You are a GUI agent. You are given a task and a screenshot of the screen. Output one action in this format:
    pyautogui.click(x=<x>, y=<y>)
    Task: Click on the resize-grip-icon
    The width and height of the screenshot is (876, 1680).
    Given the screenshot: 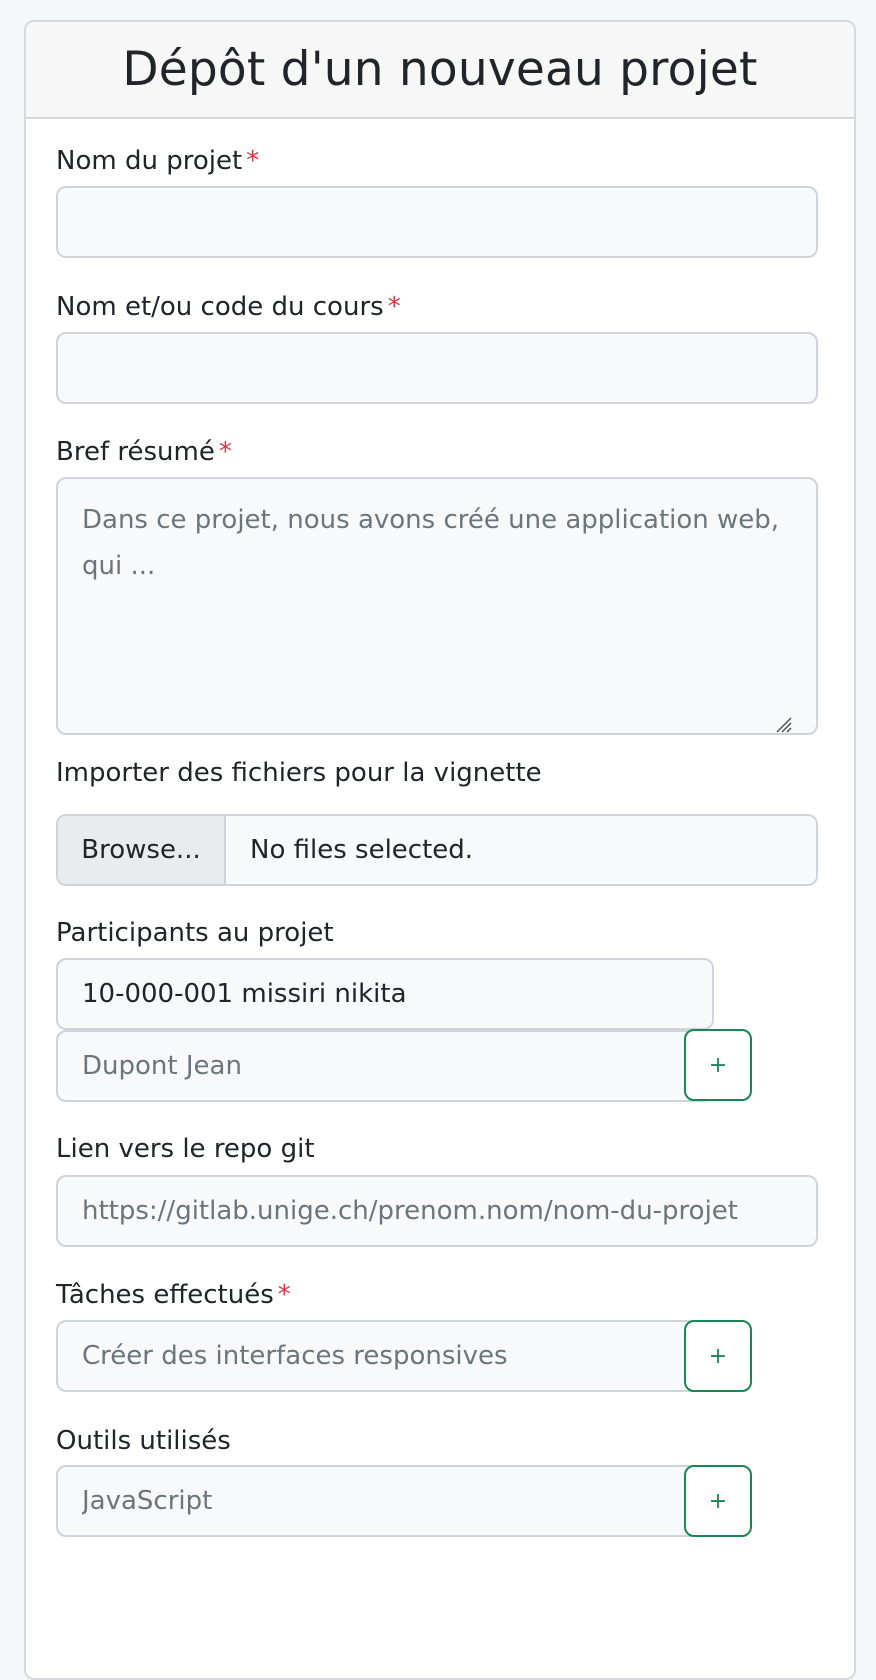 What is the action you would take?
    pyautogui.click(x=783, y=724)
    